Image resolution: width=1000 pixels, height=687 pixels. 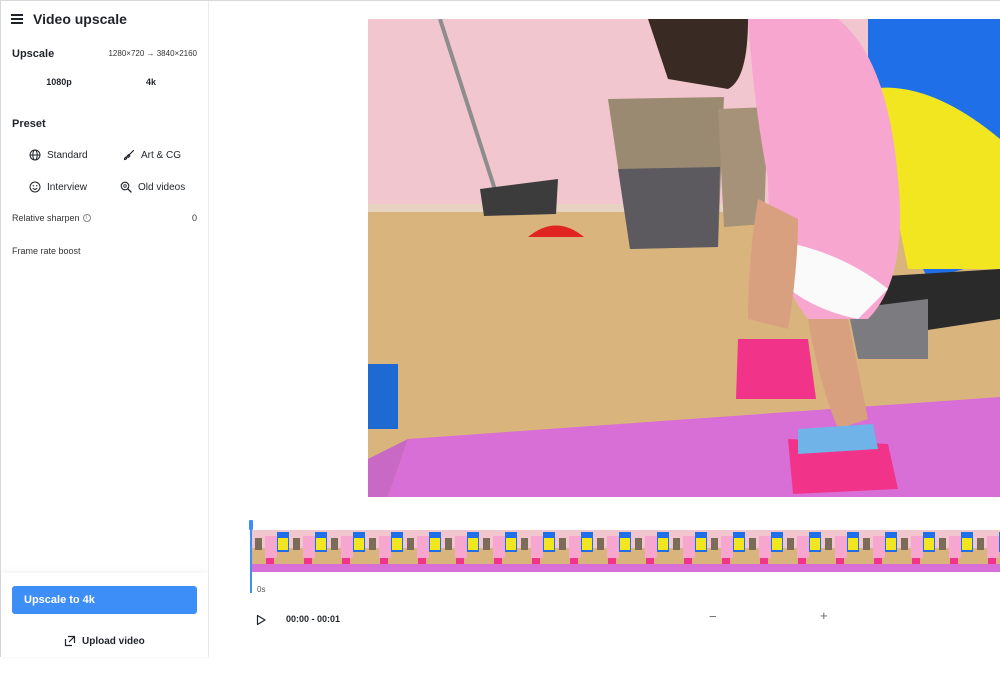 I want to click on relative-sharpen-value: 0, so click(x=194, y=218).